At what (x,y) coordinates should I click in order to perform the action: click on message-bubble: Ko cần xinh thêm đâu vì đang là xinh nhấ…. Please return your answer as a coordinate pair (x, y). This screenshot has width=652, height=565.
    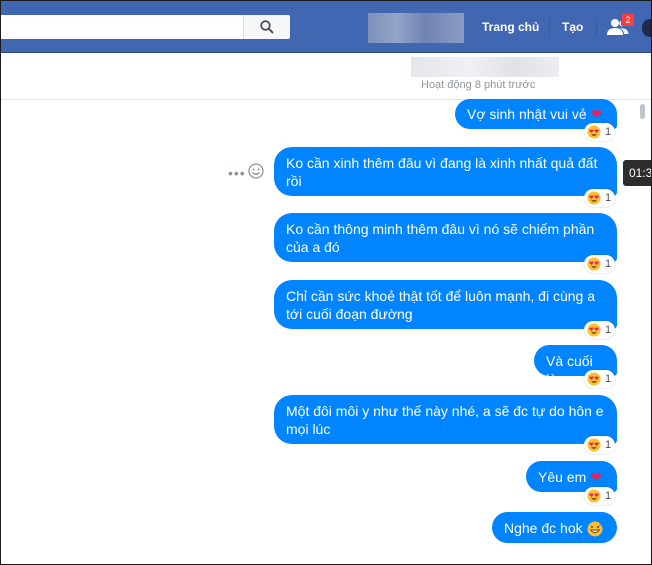
    Looking at the image, I should click on (445, 171).